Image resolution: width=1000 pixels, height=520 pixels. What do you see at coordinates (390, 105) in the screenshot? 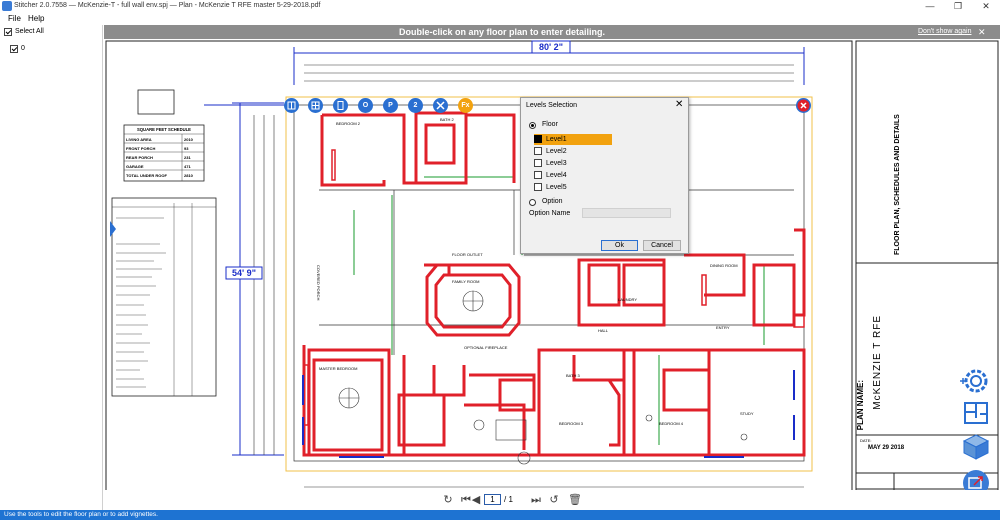
I see `tool-p-button: P` at bounding box center [390, 105].